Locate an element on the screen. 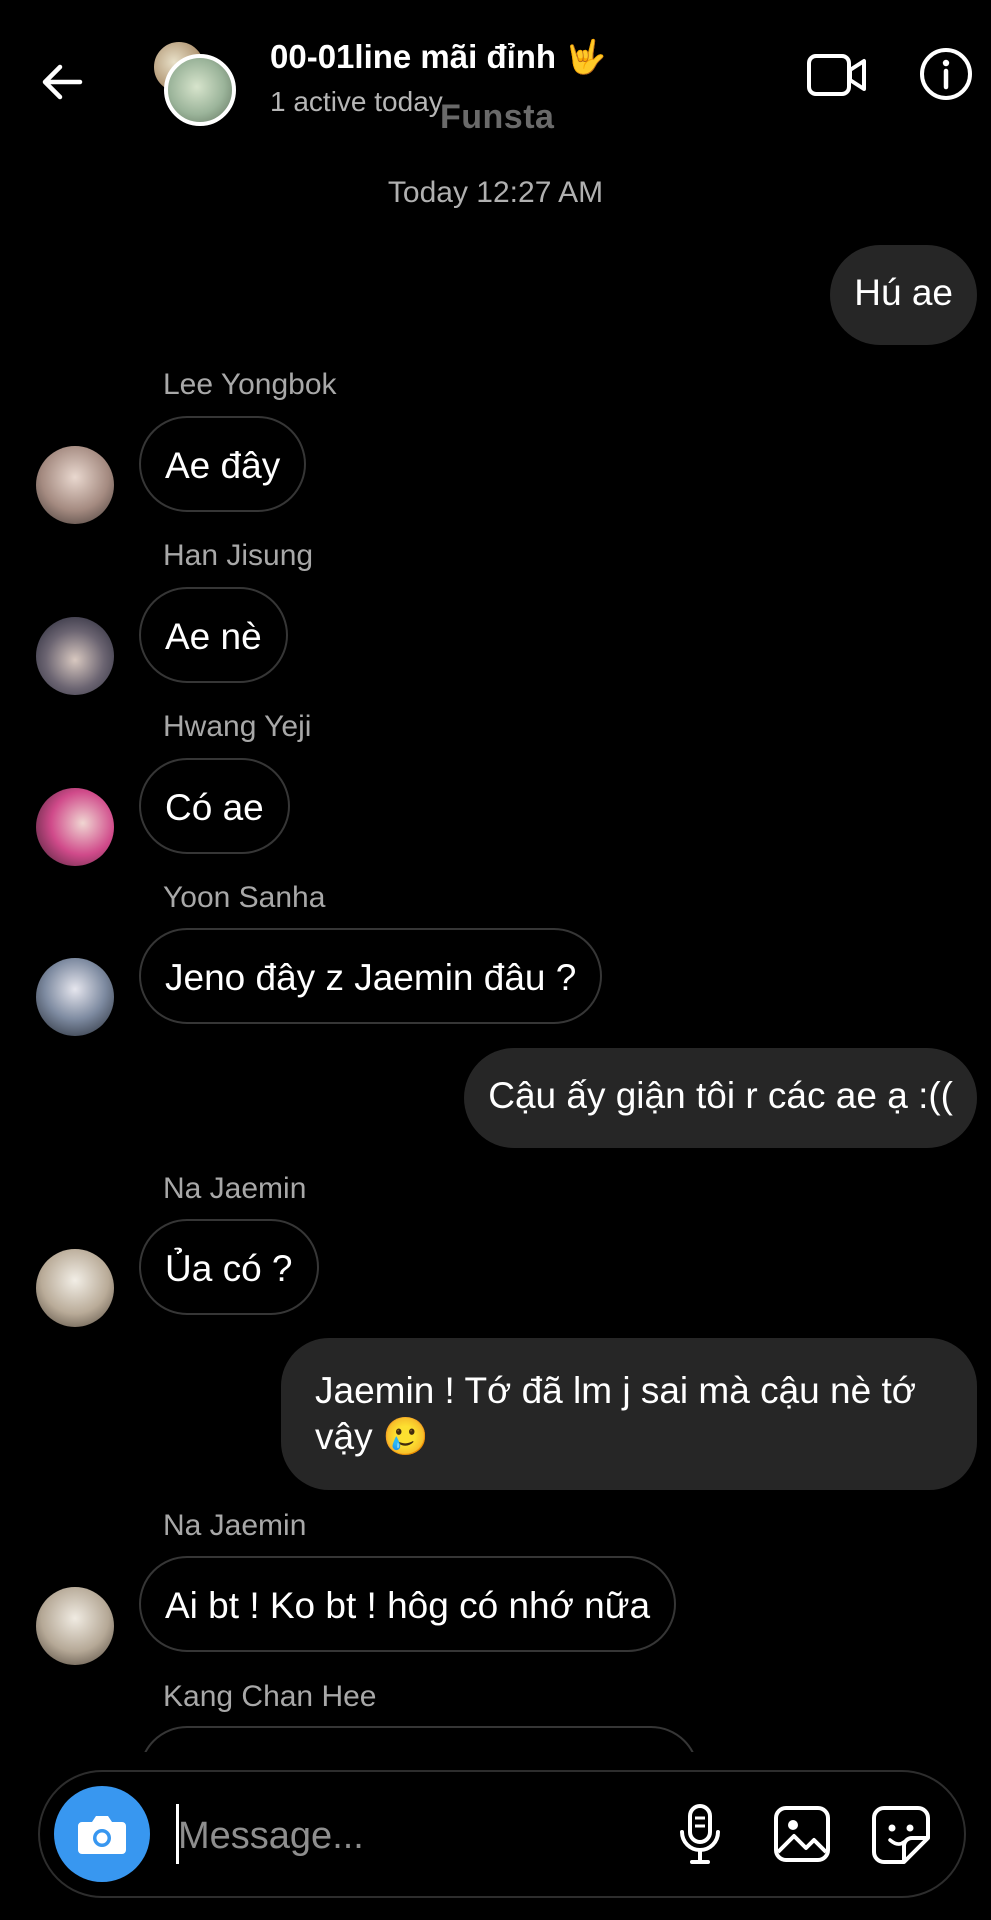 The height and width of the screenshot is (1920, 991). sender-name: Kang Chan Hee is located at coordinates (270, 1696).